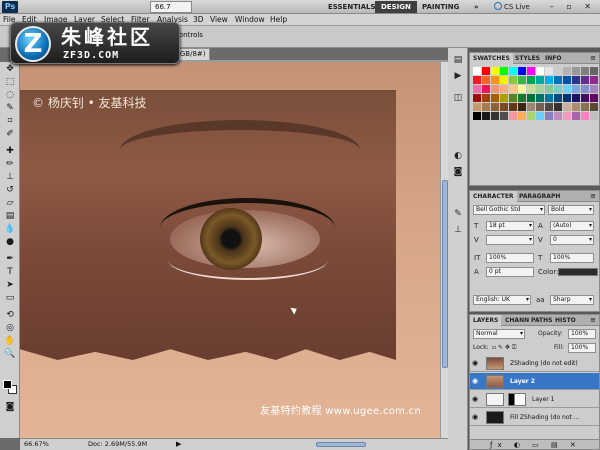  I want to click on lock-icons: ▫ ✎ ✥ ⚿, so click(504, 348).